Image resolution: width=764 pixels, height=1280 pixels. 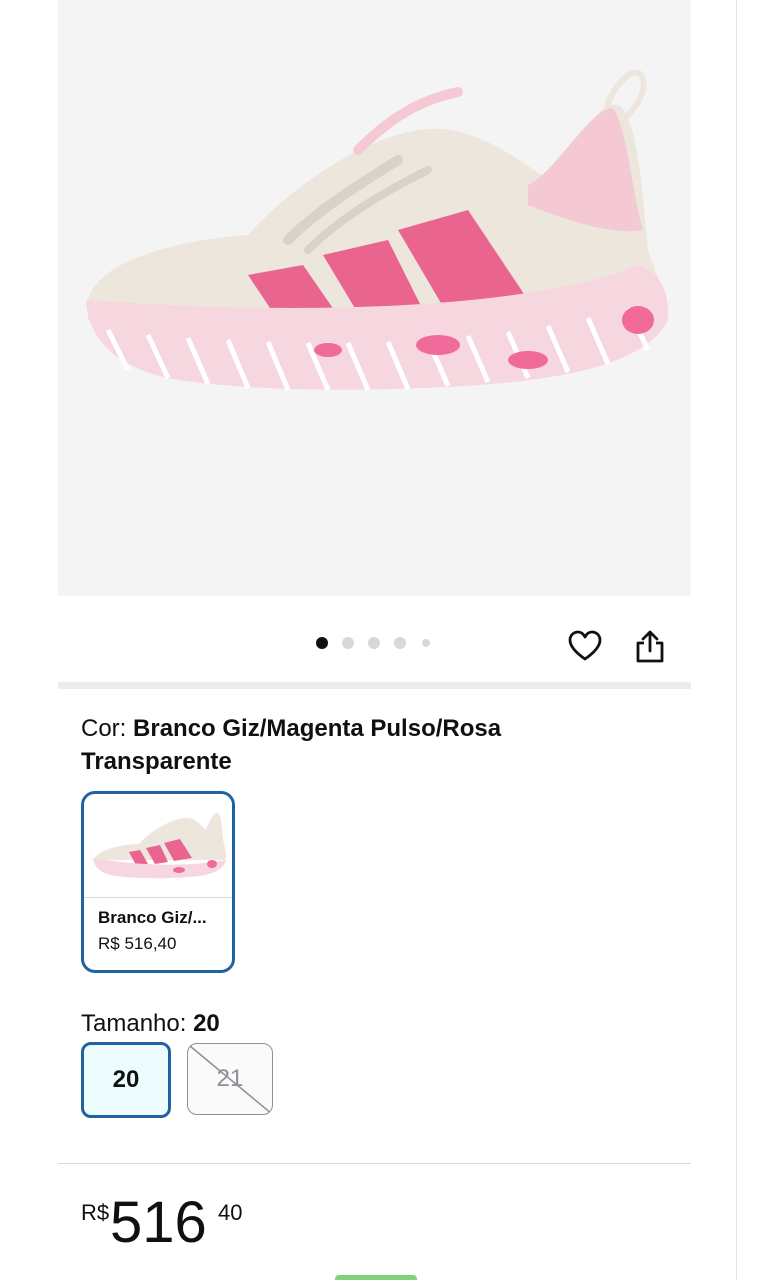 I want to click on sneaker-thumbnail-image, so click(x=160, y=845).